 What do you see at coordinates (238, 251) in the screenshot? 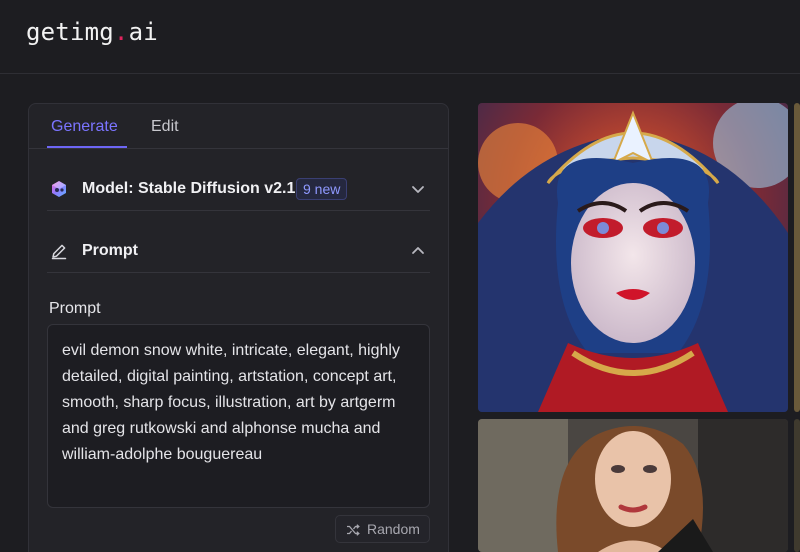
I see `prompt-section-header: Prompt` at bounding box center [238, 251].